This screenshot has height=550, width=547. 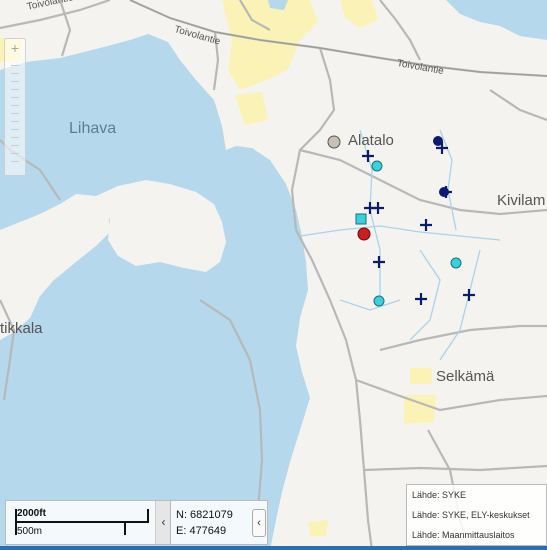 What do you see at coordinates (259, 523) in the screenshot?
I see `coords-collapse-button: ‹` at bounding box center [259, 523].